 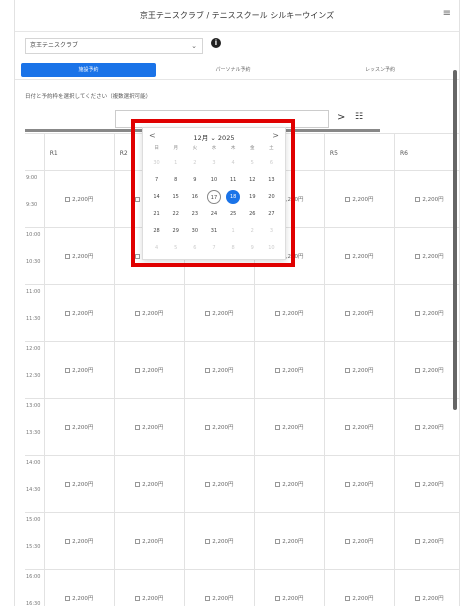 What do you see at coordinates (427, 152) in the screenshot?
I see `court-header: R6` at bounding box center [427, 152].